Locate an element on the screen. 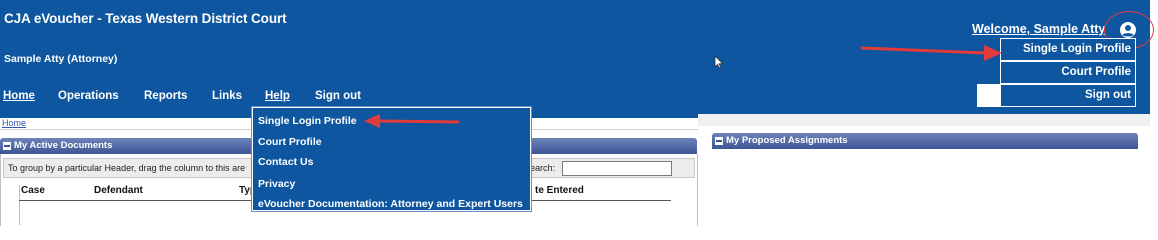  mouse-cursor-icon is located at coordinates (719, 62).